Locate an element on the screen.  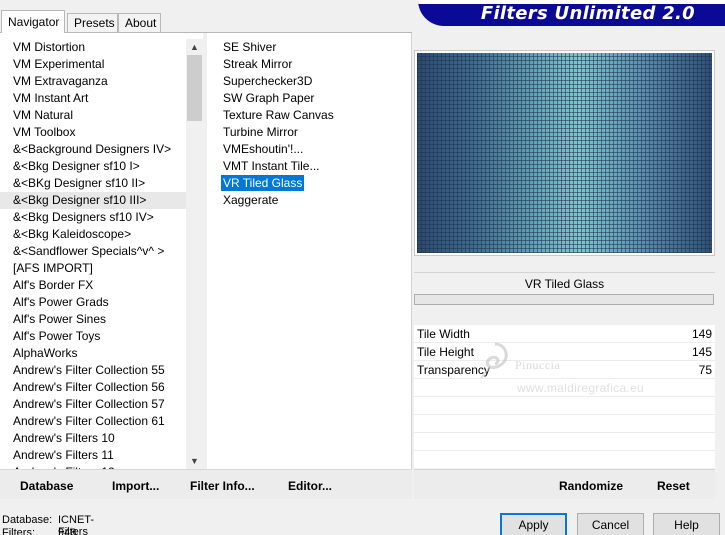
title-banner: Filters Unlimited 2.0 is located at coordinates (571, 13).